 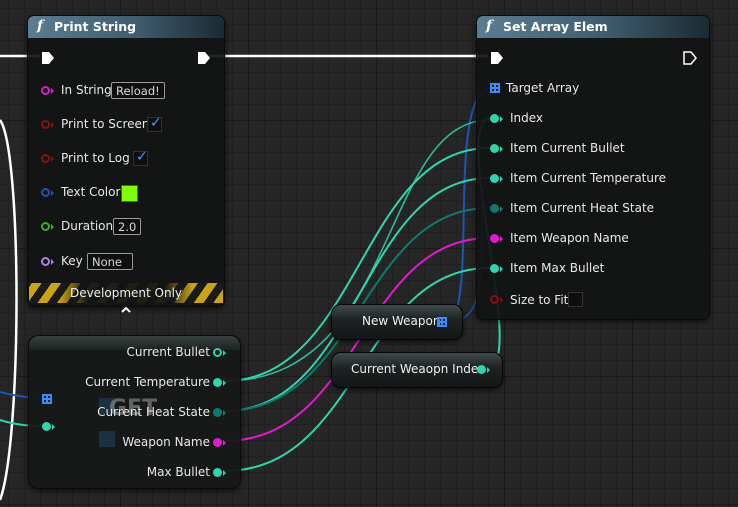 What do you see at coordinates (569, 238) in the screenshot?
I see `item-weapon-name-label: Item Weapon Name` at bounding box center [569, 238].